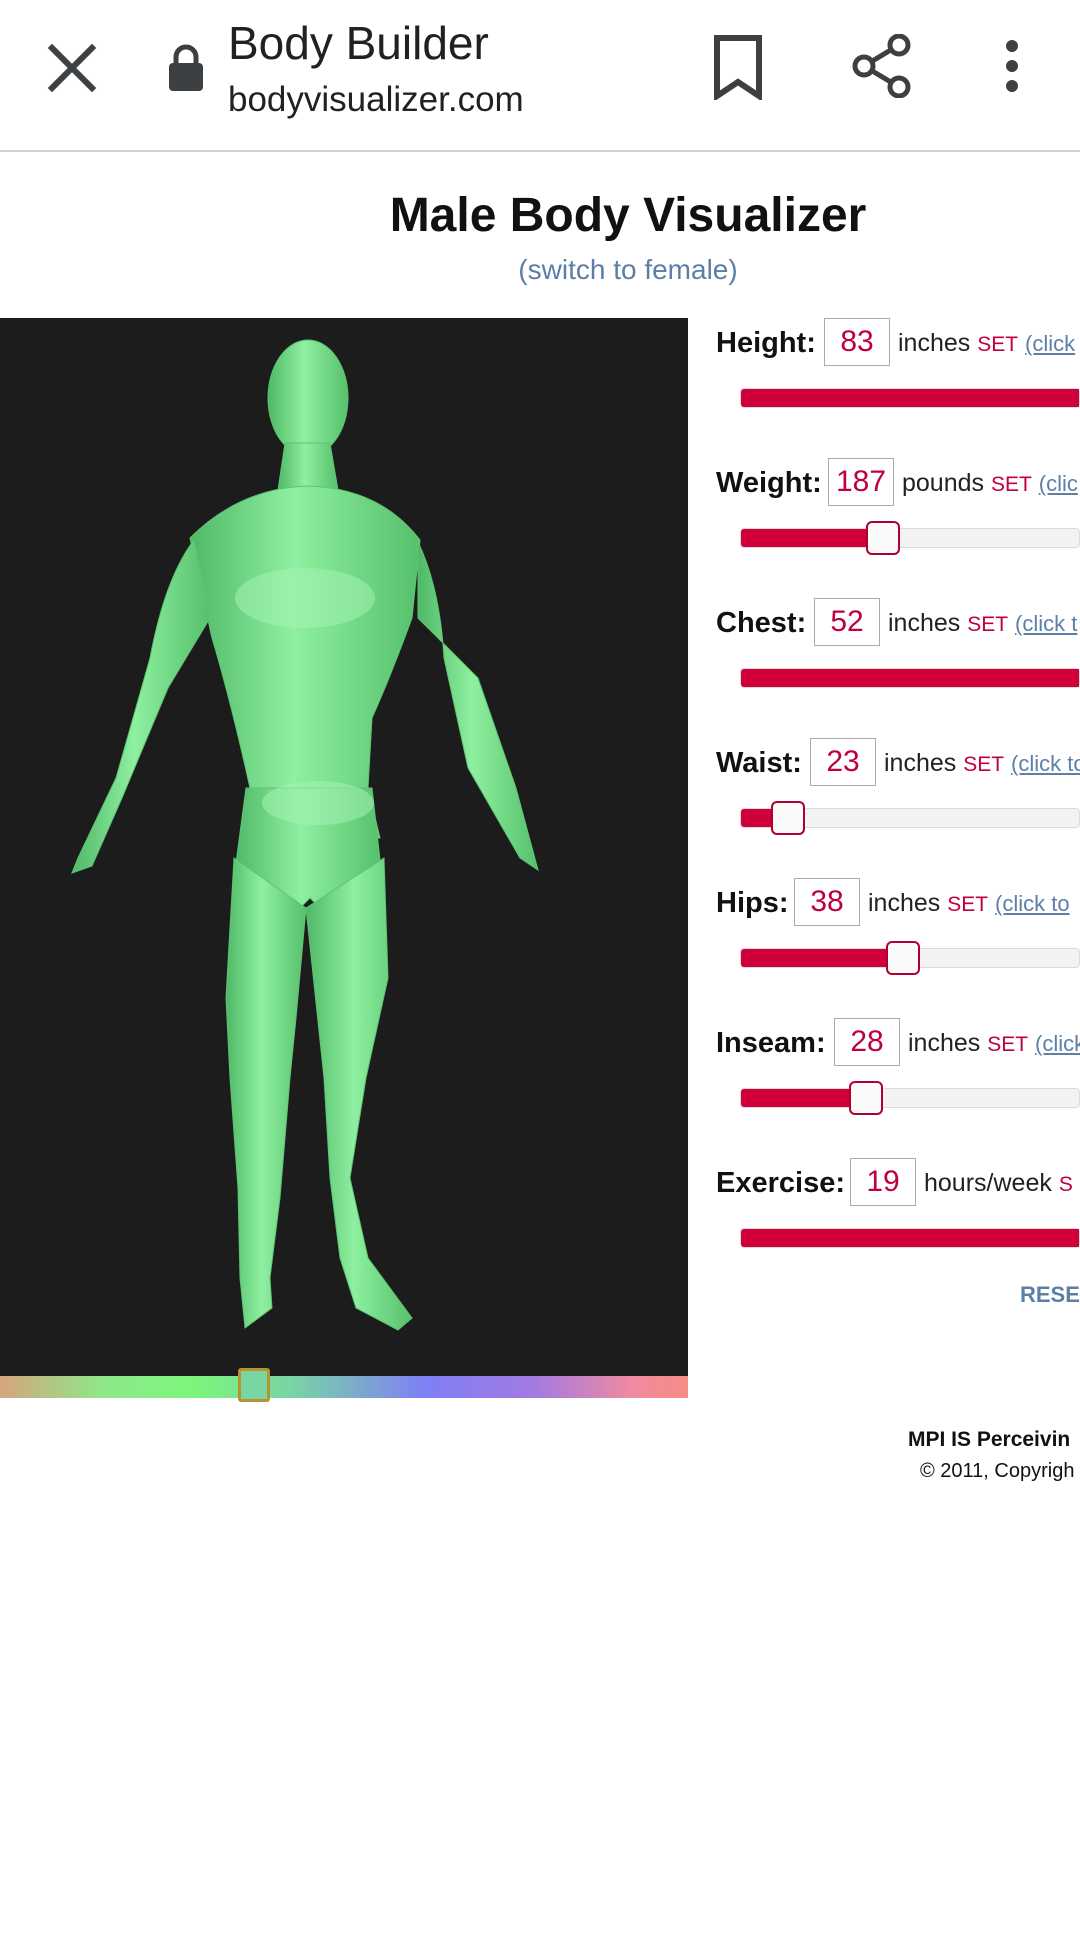 This screenshot has height=1936, width=1080. What do you see at coordinates (827, 902) in the screenshot?
I see `hips-input: 38` at bounding box center [827, 902].